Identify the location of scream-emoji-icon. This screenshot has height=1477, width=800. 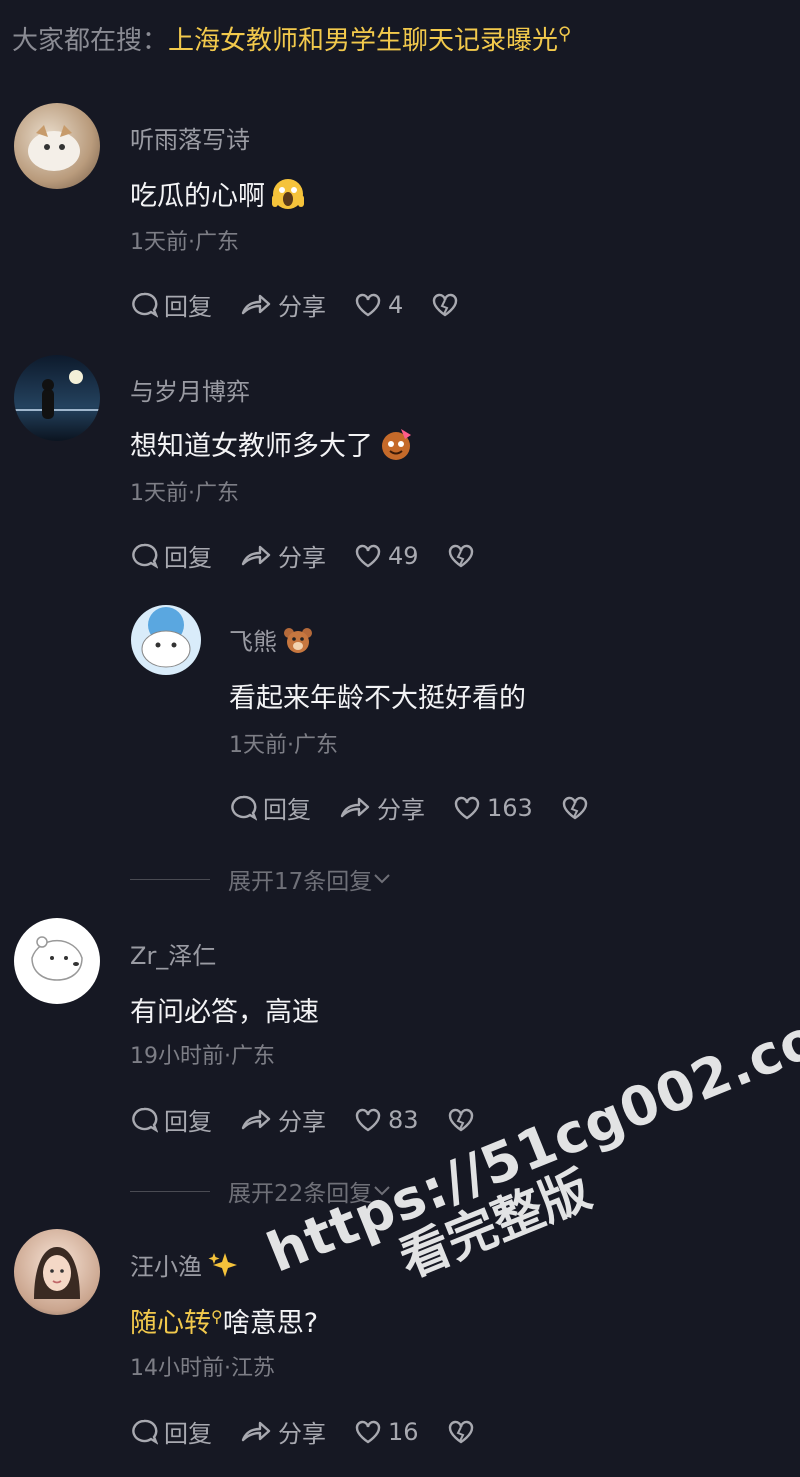
(288, 197).